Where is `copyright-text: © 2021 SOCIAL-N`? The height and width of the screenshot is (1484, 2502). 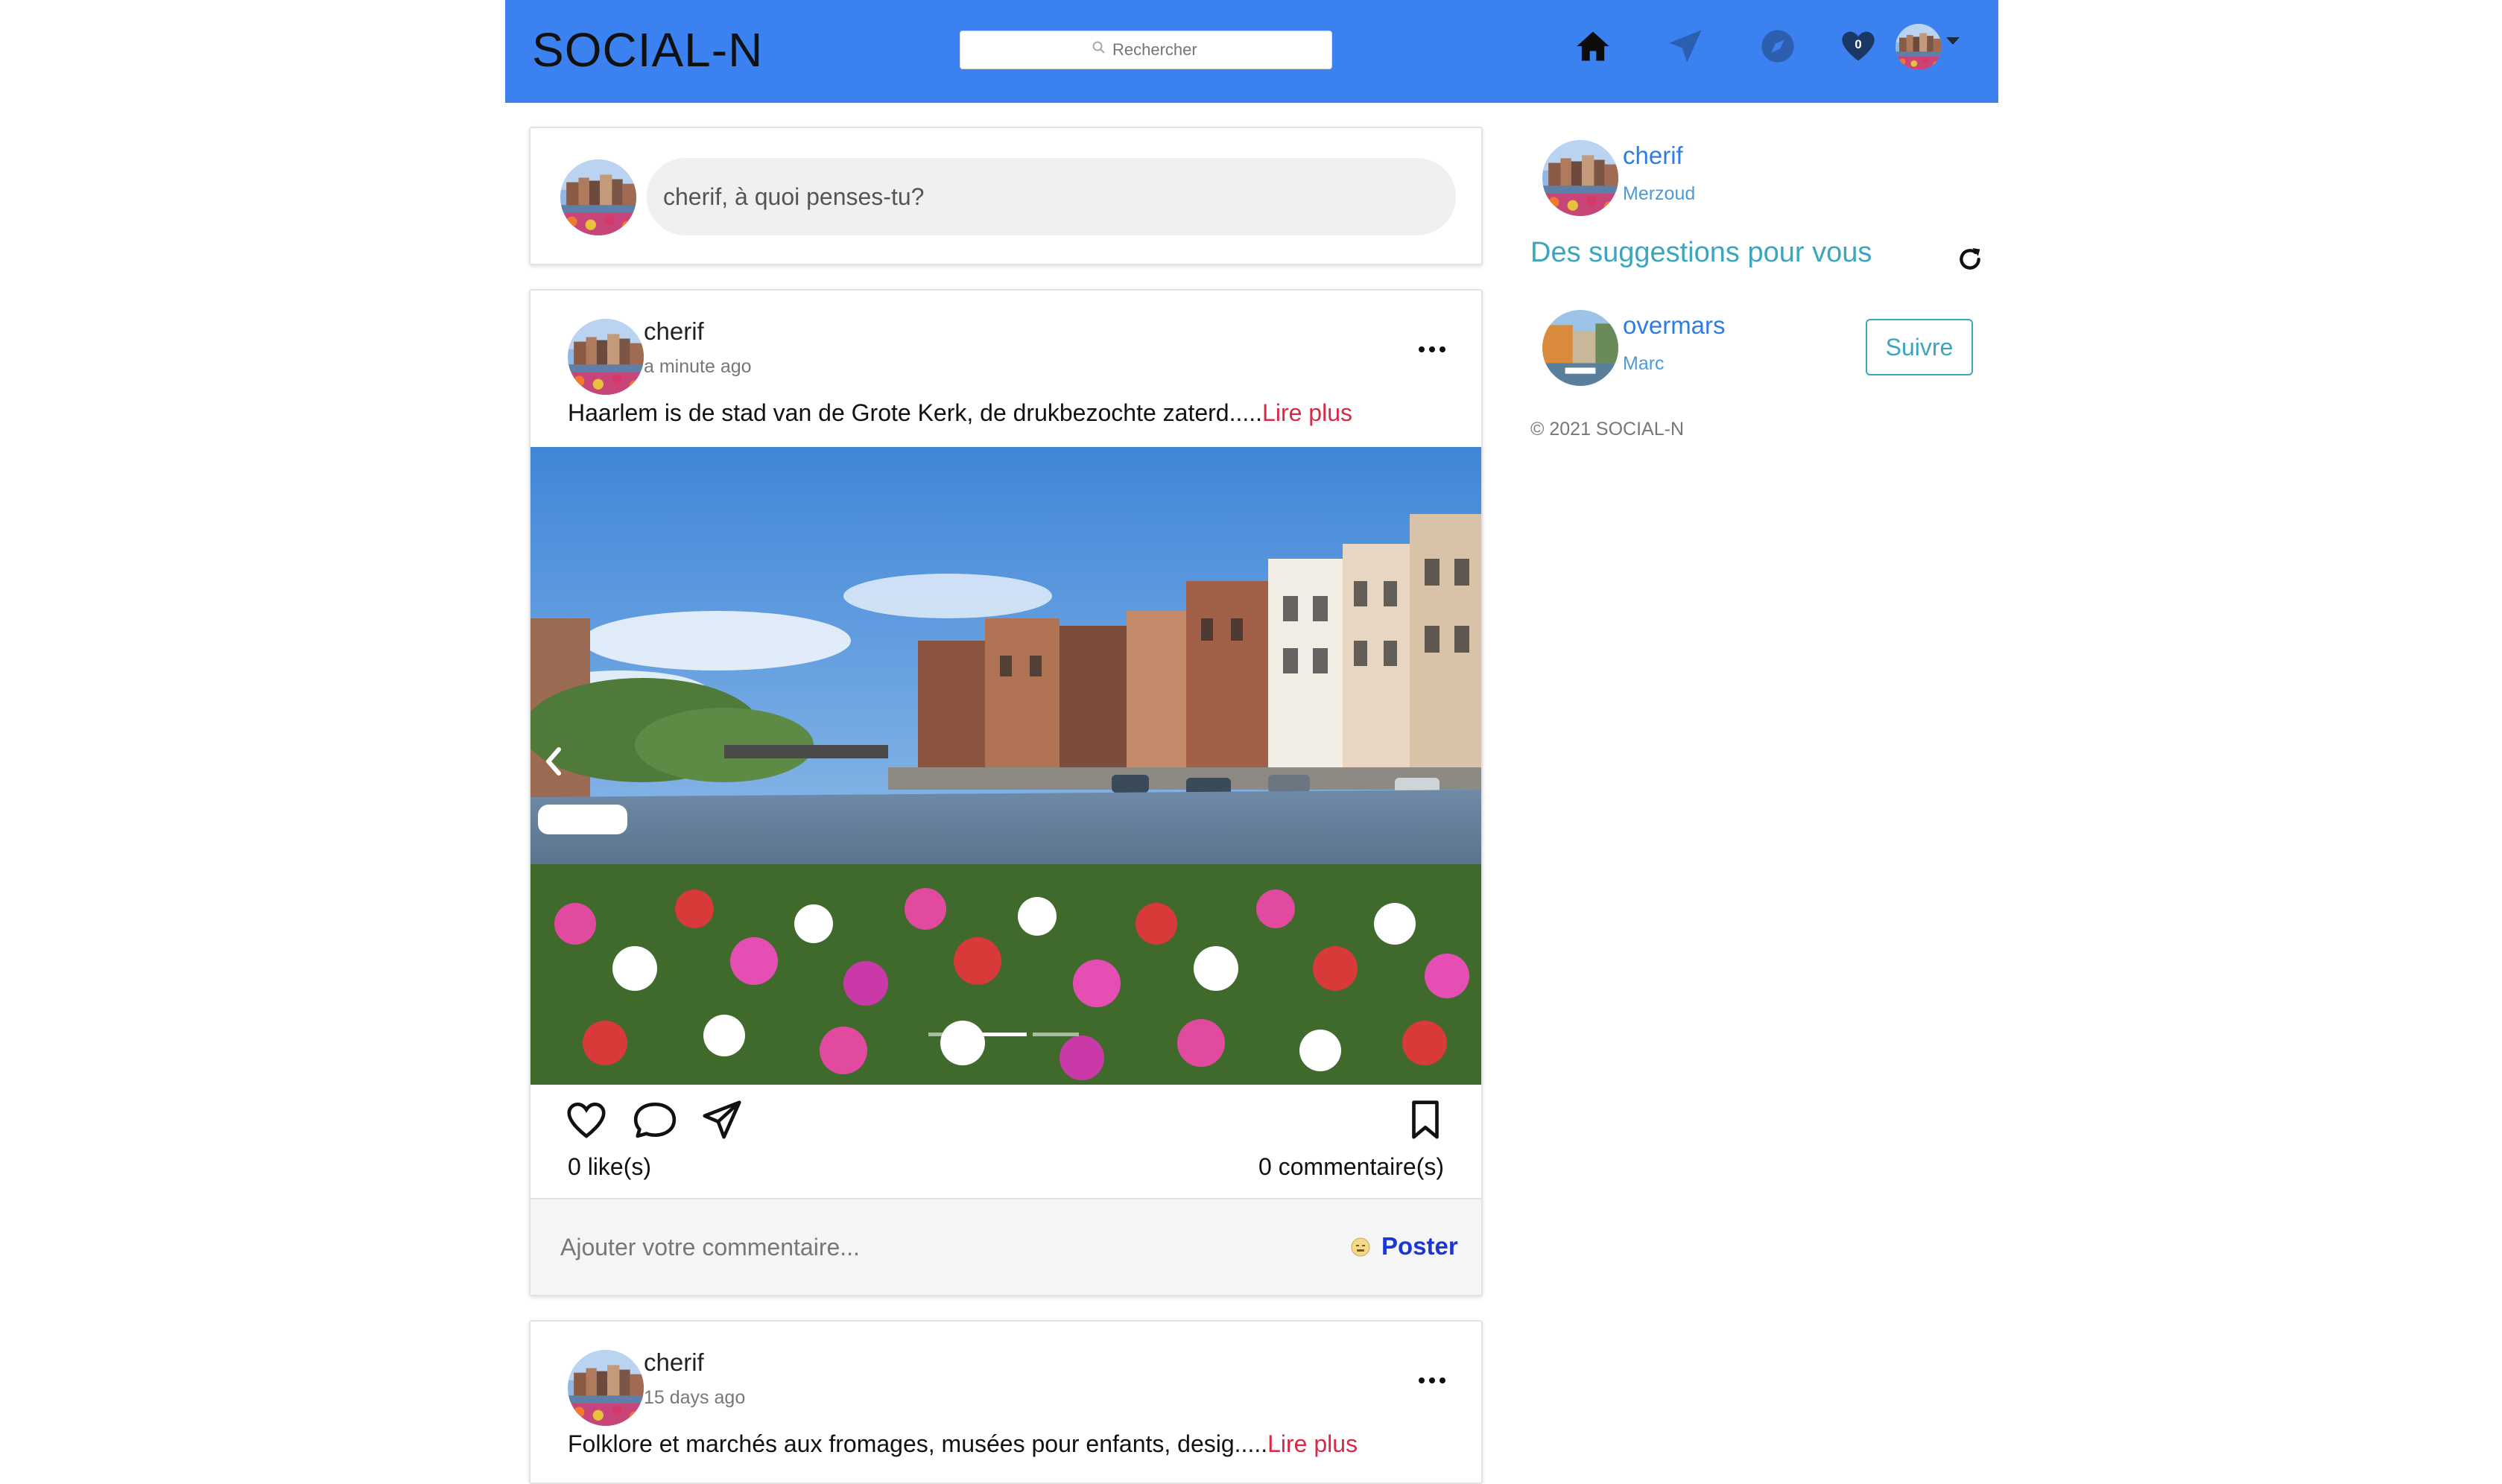
copyright-text: © 2021 SOCIAL-N is located at coordinates (1608, 430).